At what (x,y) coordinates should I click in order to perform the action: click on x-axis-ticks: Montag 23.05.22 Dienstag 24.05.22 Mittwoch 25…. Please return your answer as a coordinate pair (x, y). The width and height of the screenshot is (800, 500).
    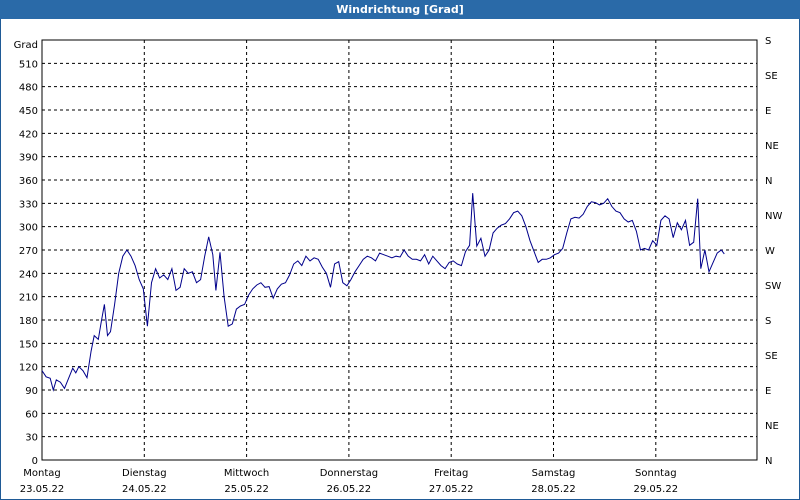
    Looking at the image, I should click on (349, 481).